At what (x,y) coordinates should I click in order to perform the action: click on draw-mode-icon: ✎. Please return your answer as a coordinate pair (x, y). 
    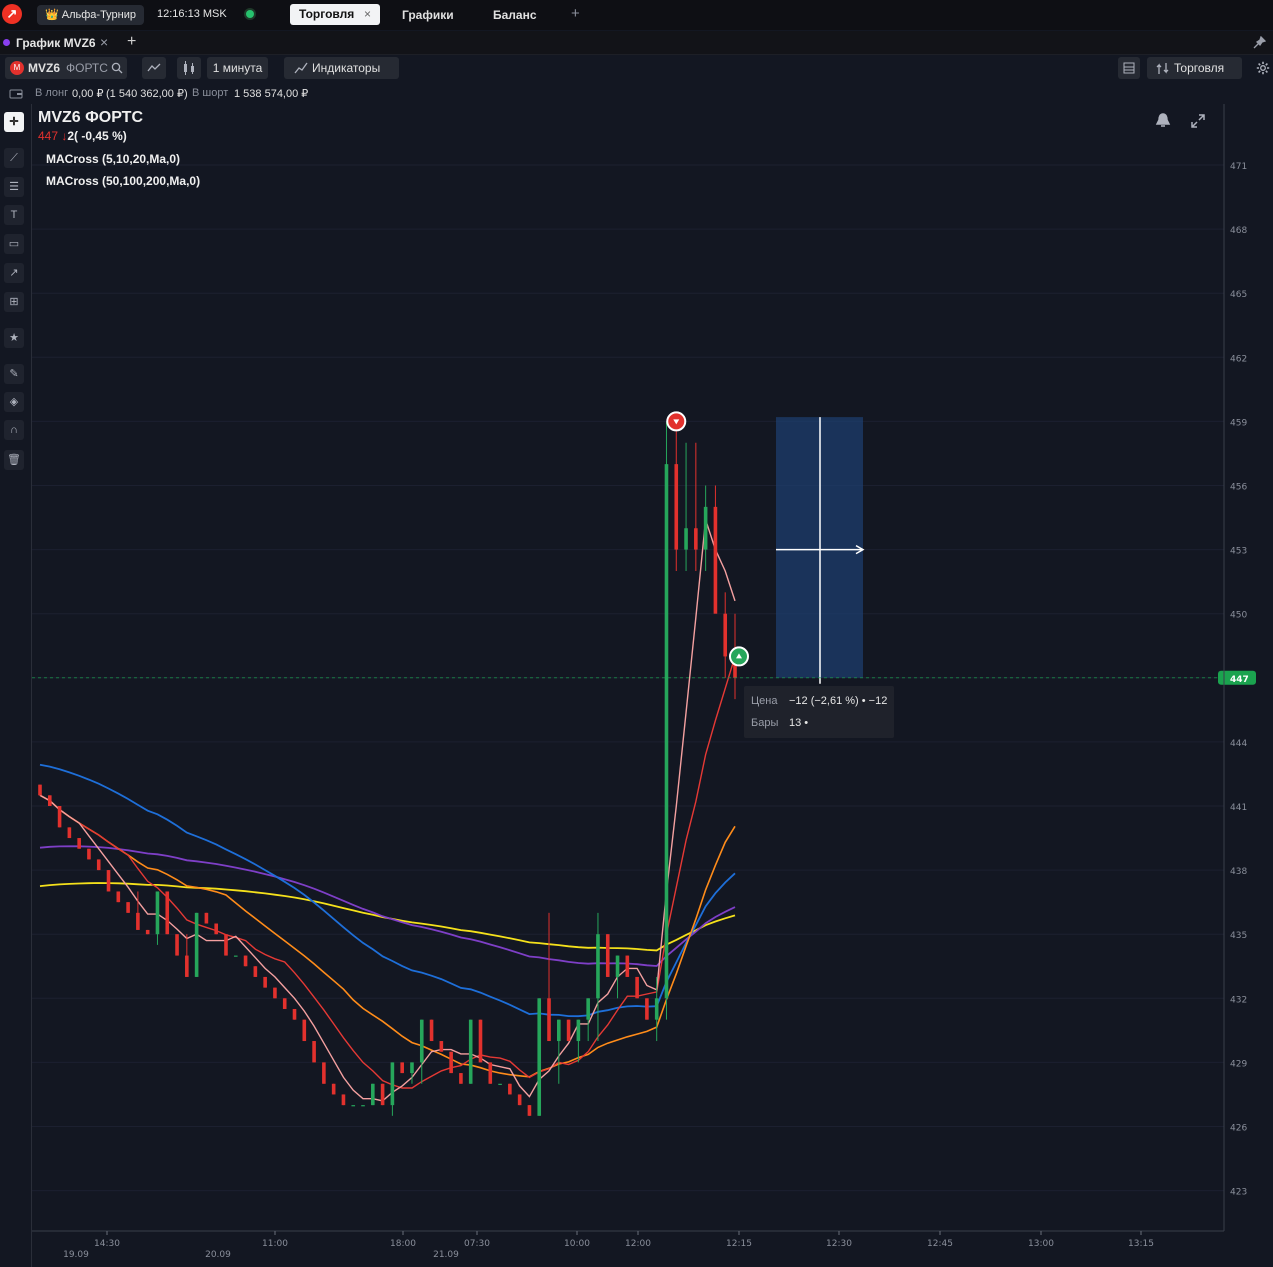
    Looking at the image, I should click on (14, 374).